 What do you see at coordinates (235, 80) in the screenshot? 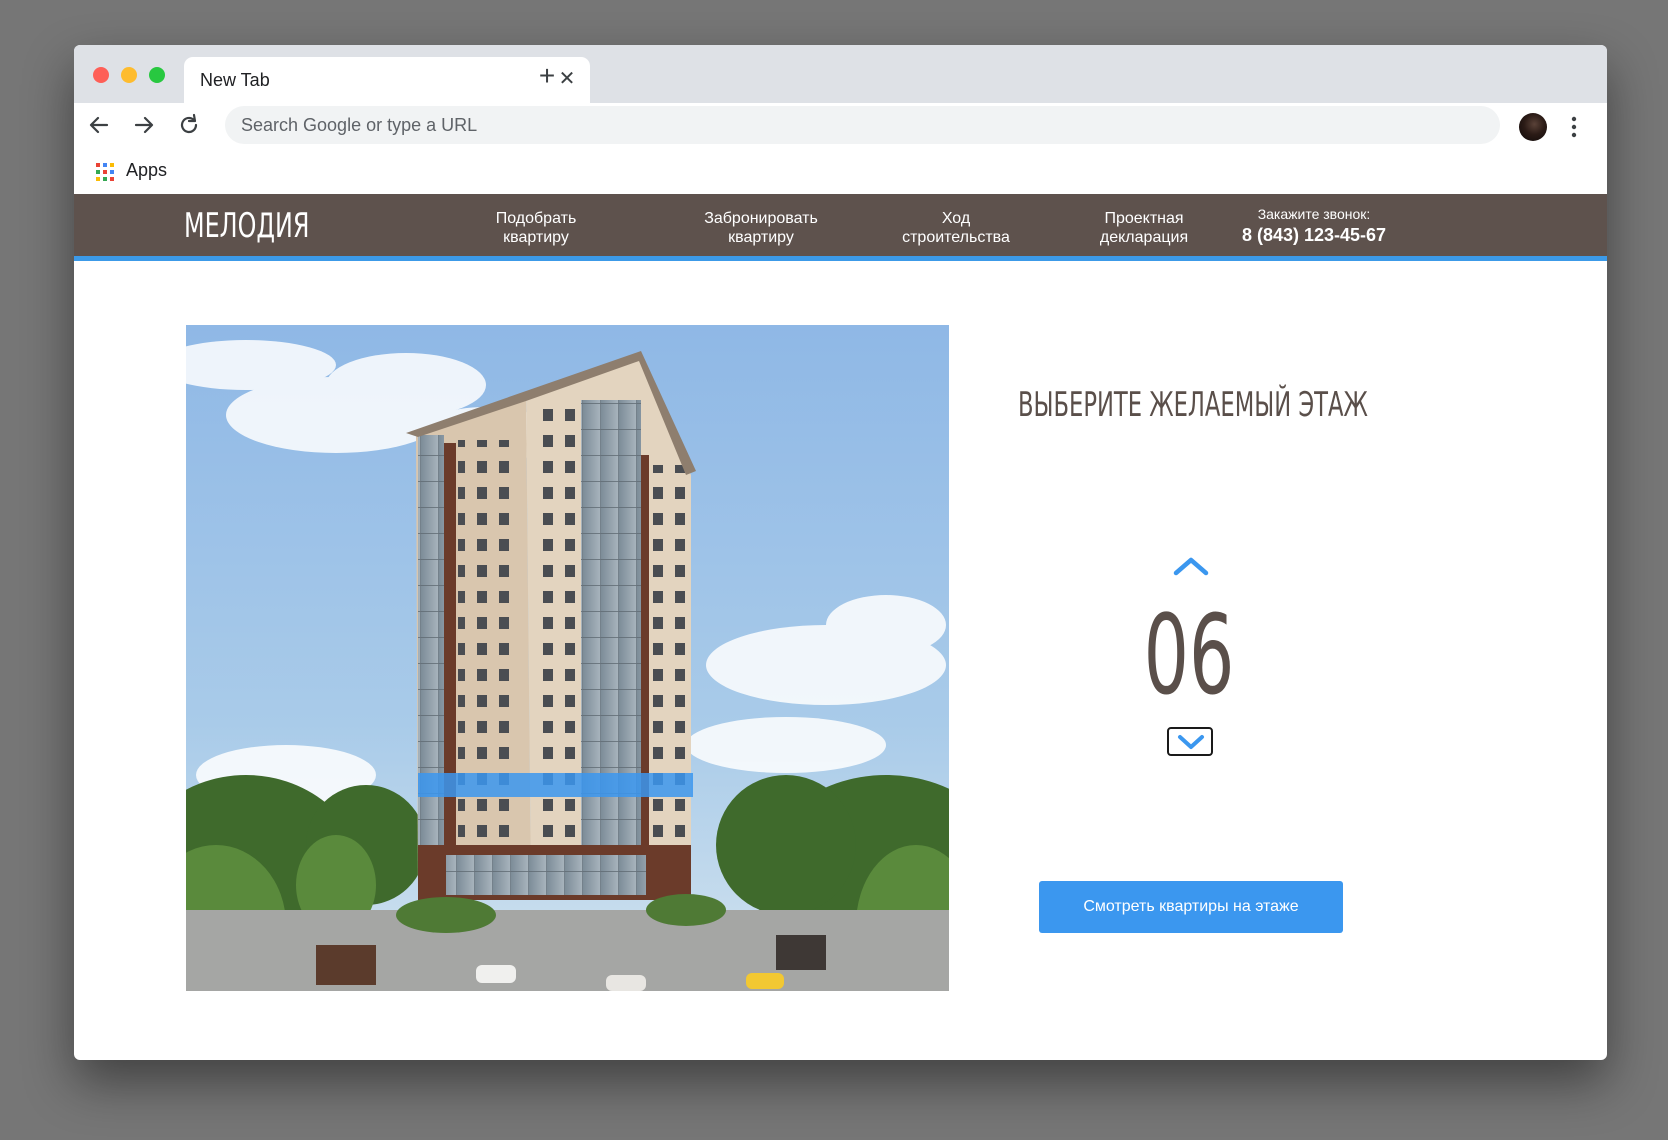
I see `tab-title: New Tab` at bounding box center [235, 80].